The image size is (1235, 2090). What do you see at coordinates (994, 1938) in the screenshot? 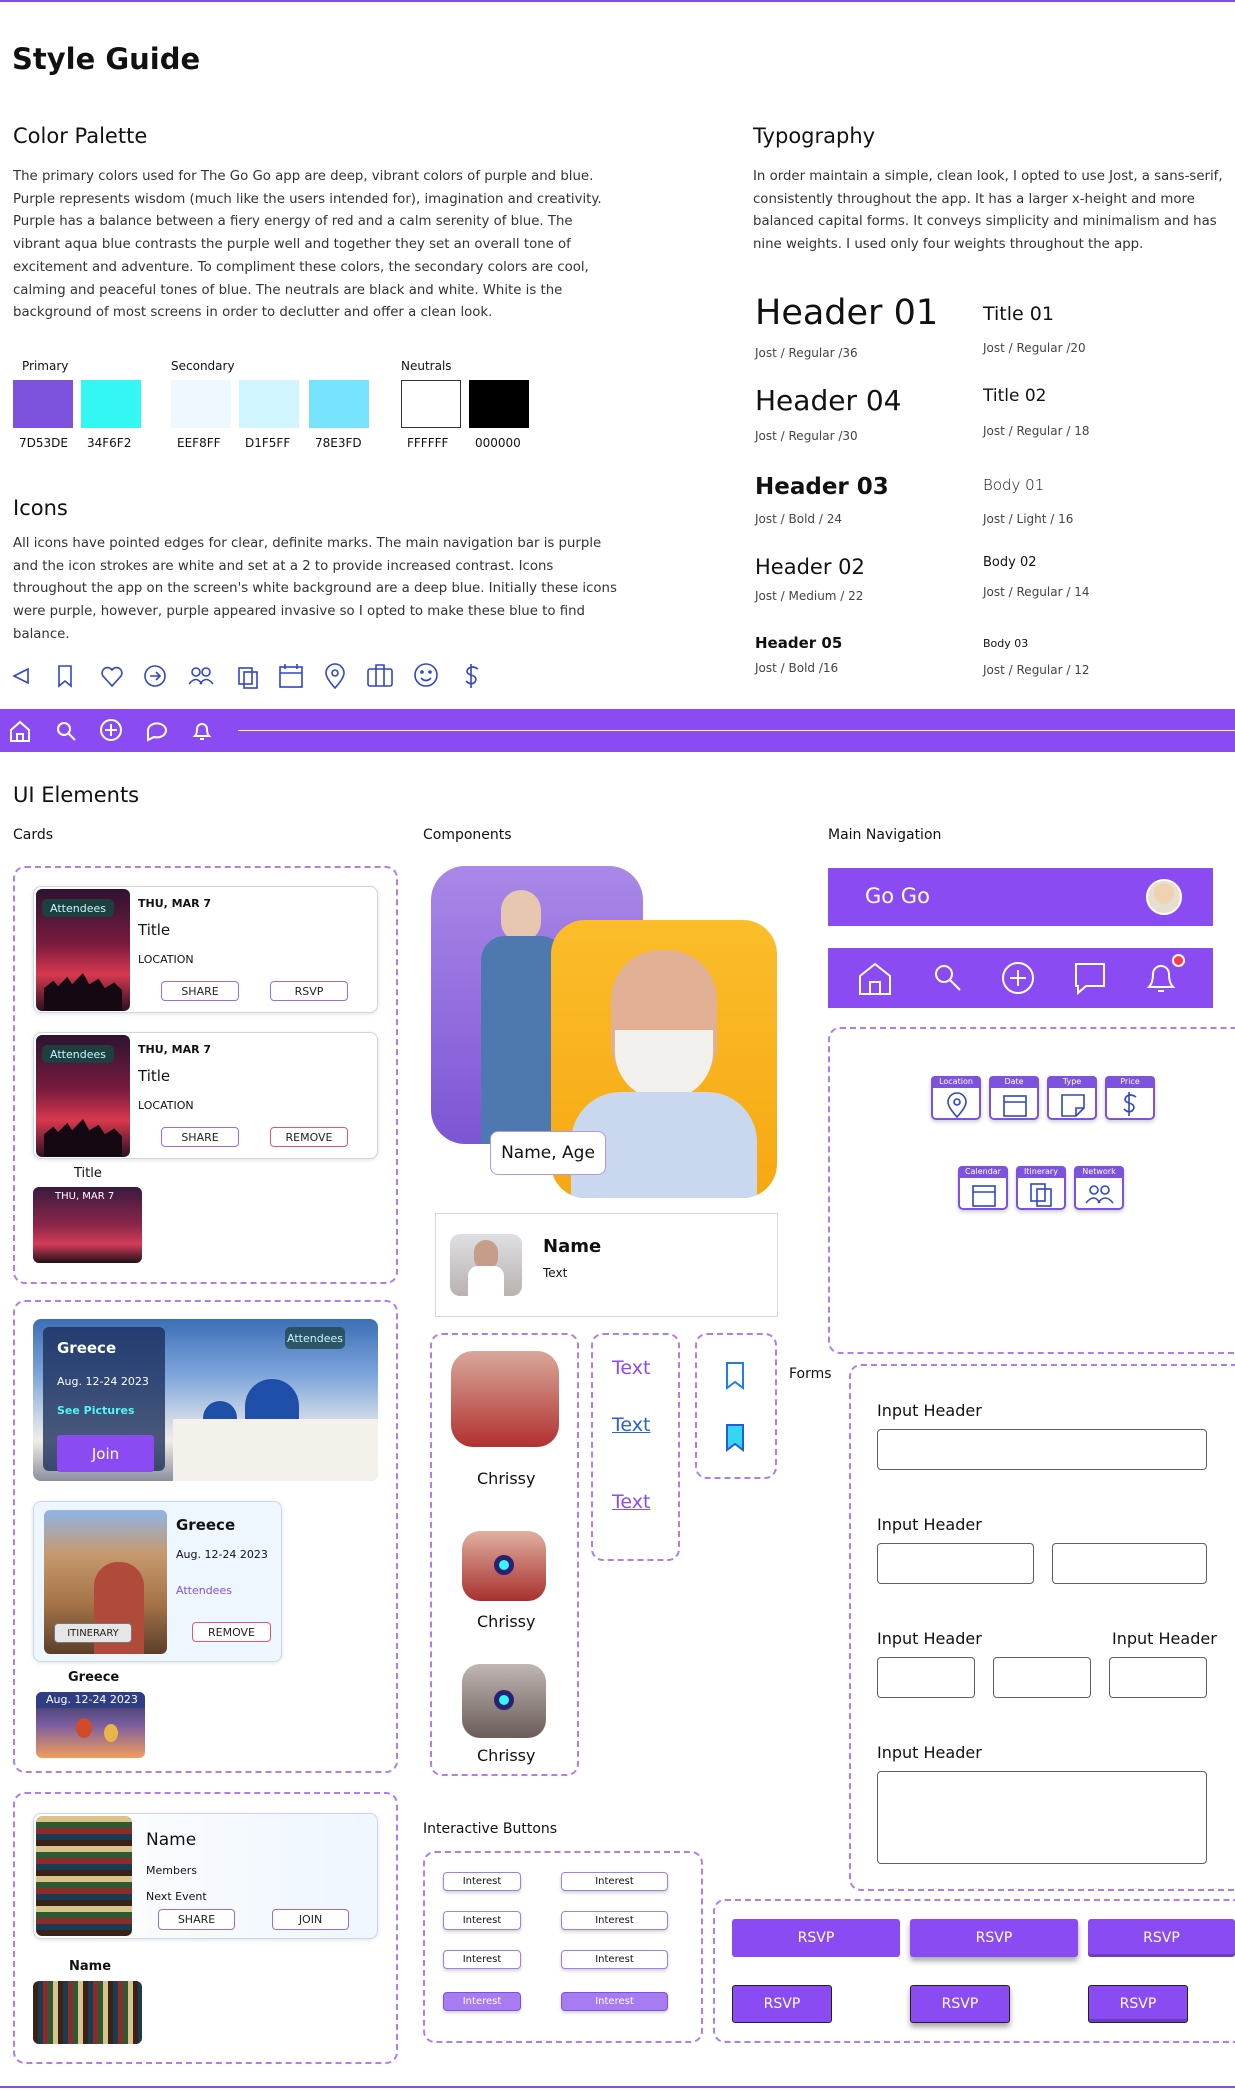
I see `rsvp-button-hover: RSVP` at bounding box center [994, 1938].